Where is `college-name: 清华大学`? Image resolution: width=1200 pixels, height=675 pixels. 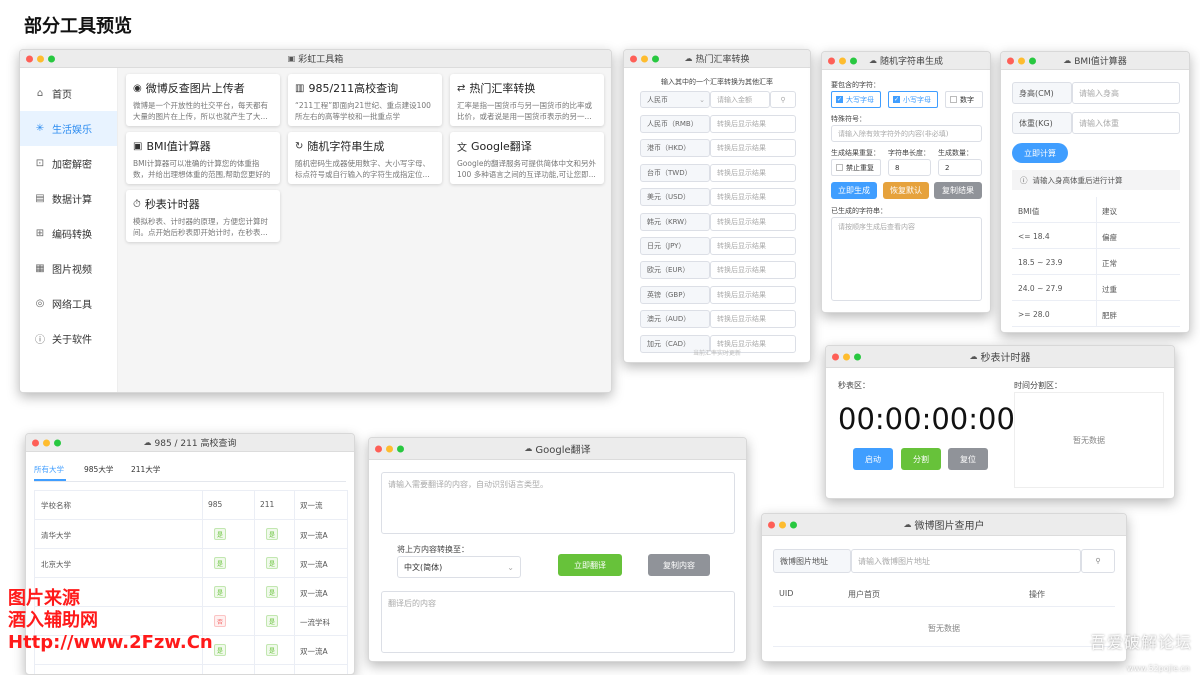 college-name: 清华大学 is located at coordinates (56, 535).